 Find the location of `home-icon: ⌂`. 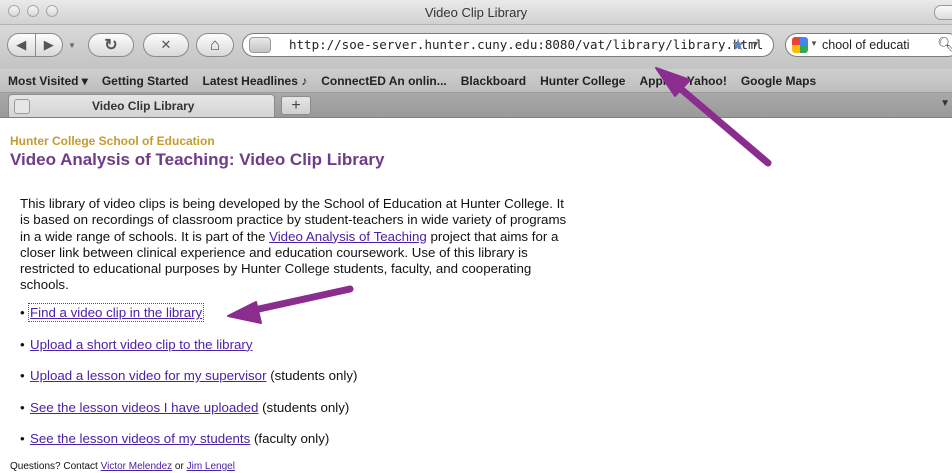

home-icon: ⌂ is located at coordinates (215, 44).